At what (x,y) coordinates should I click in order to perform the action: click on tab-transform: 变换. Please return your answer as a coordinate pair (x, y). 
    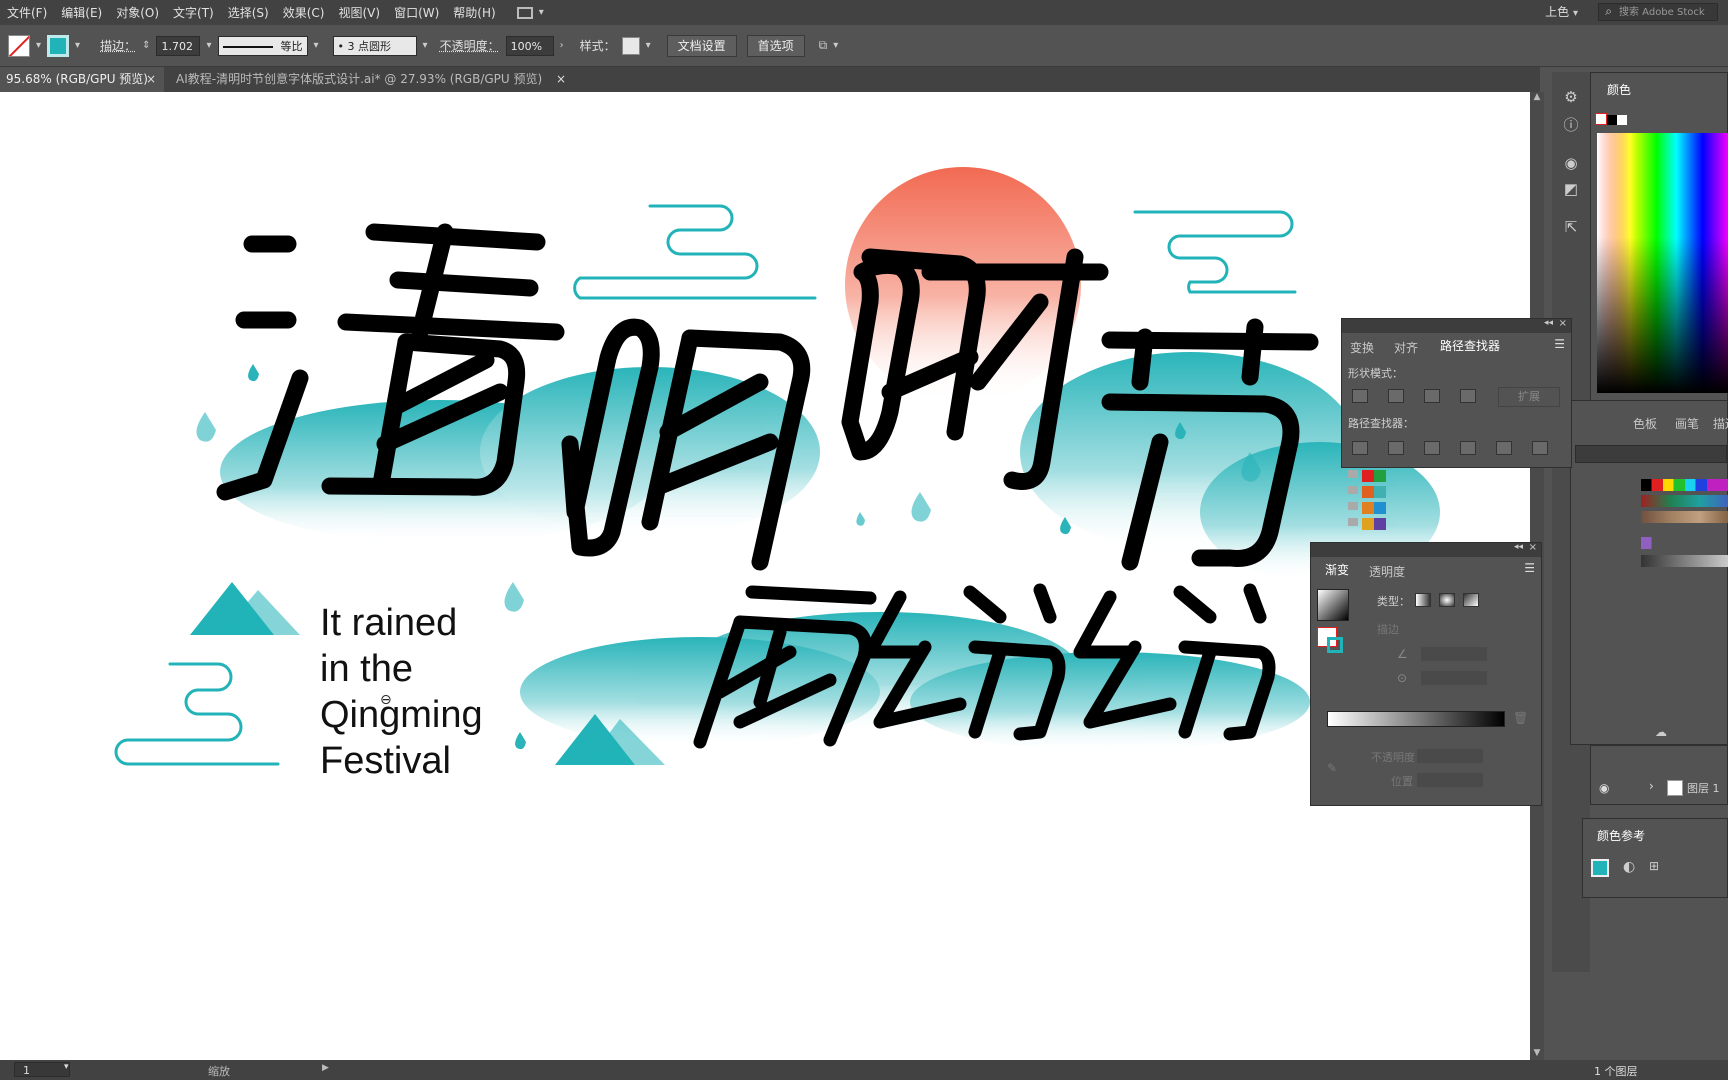
    Looking at the image, I should click on (1362, 347).